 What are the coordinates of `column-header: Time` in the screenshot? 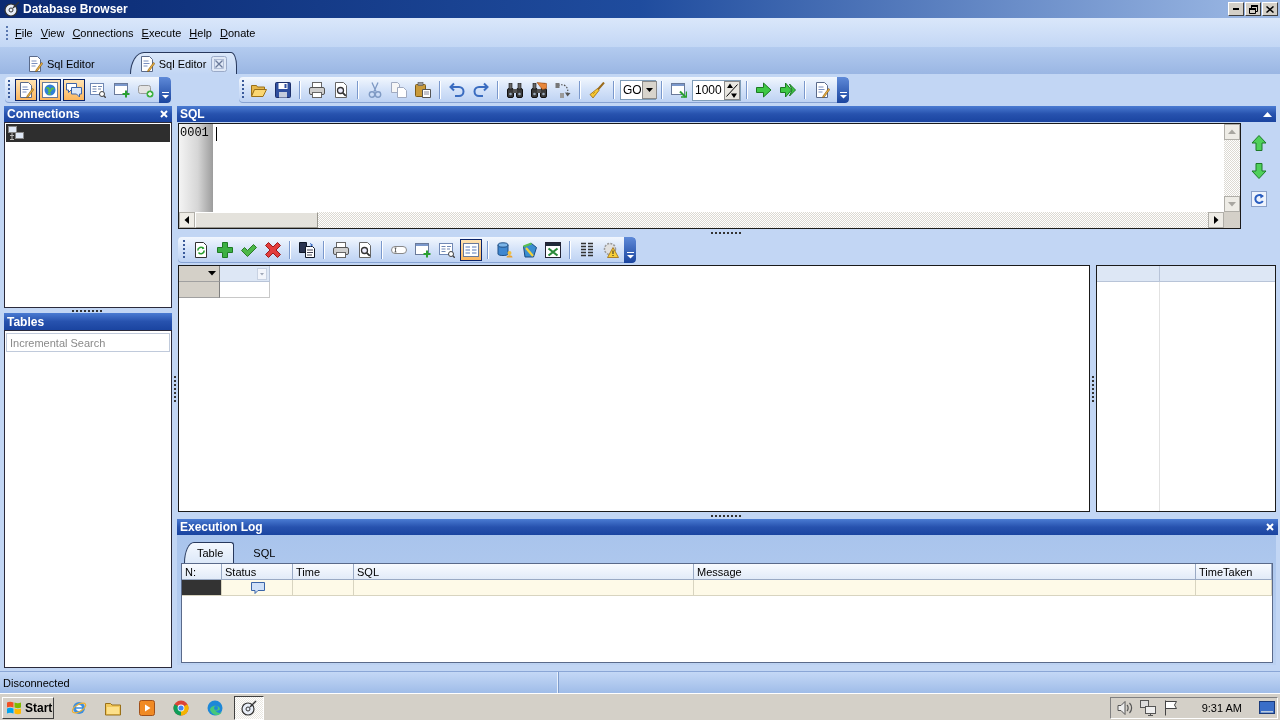 It's located at (323, 572).